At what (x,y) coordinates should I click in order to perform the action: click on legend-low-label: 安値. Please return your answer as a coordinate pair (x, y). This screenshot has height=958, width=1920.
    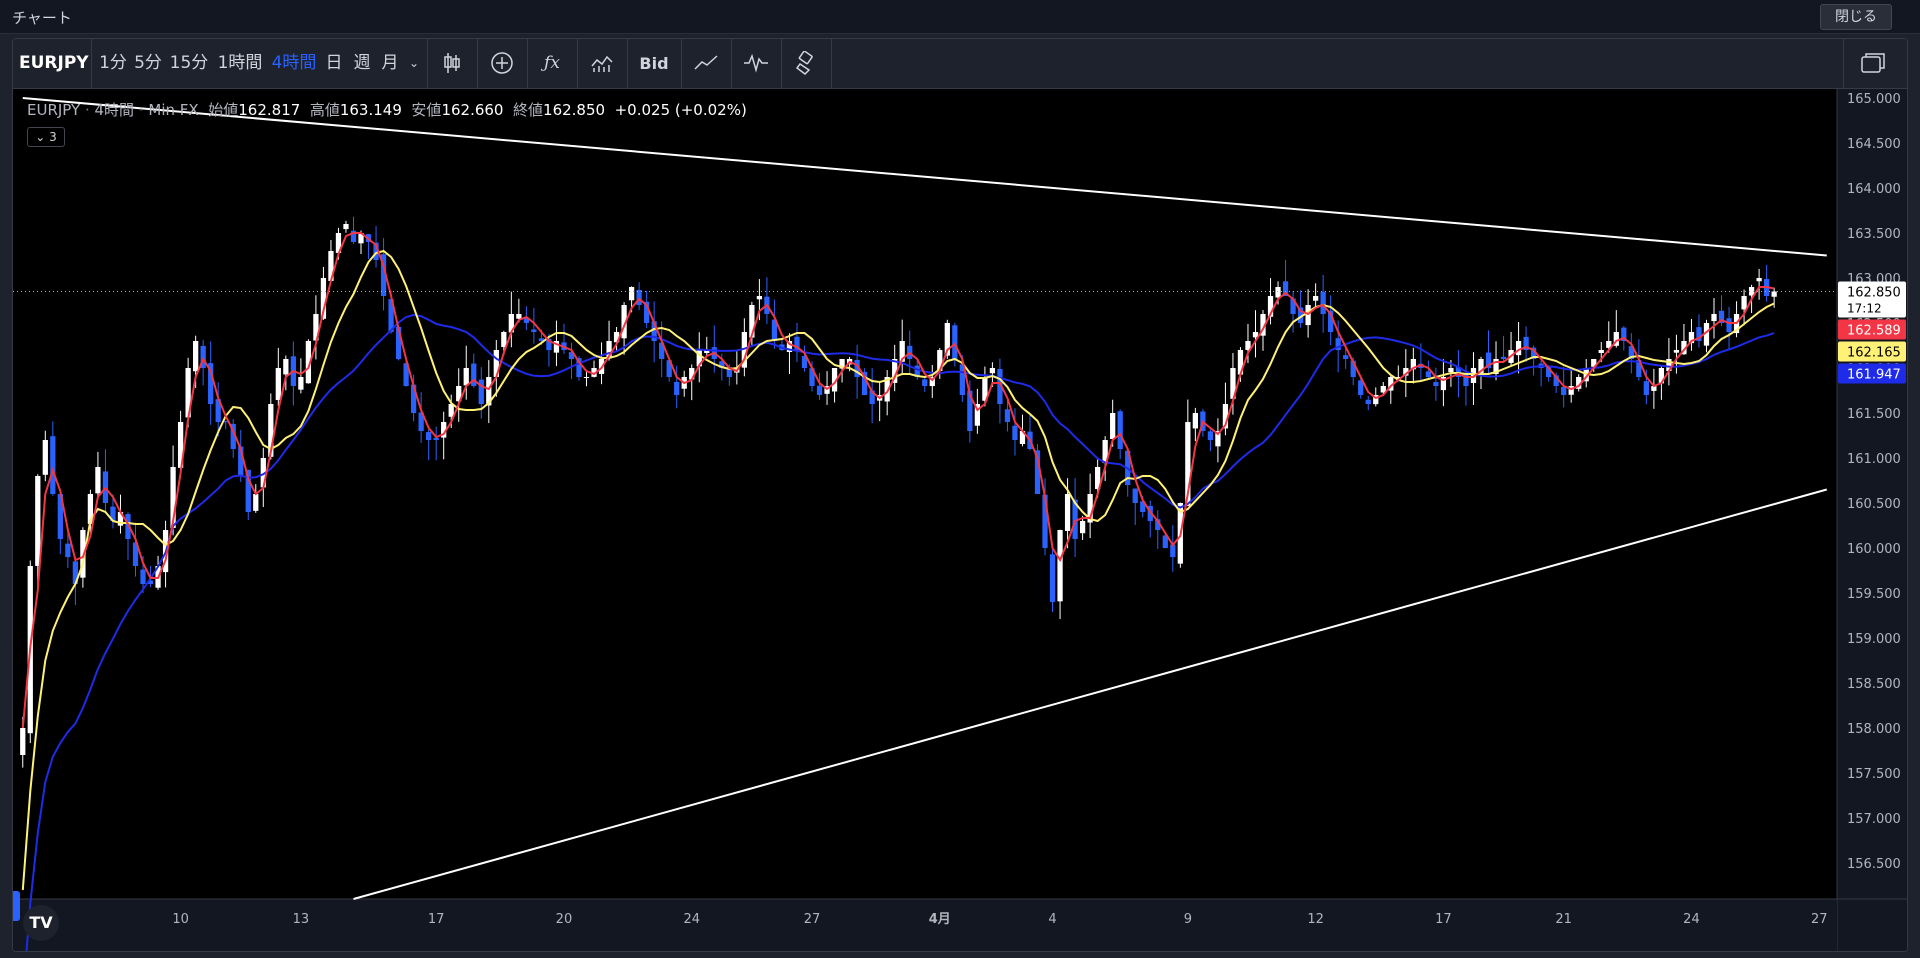
    Looking at the image, I should click on (426, 110).